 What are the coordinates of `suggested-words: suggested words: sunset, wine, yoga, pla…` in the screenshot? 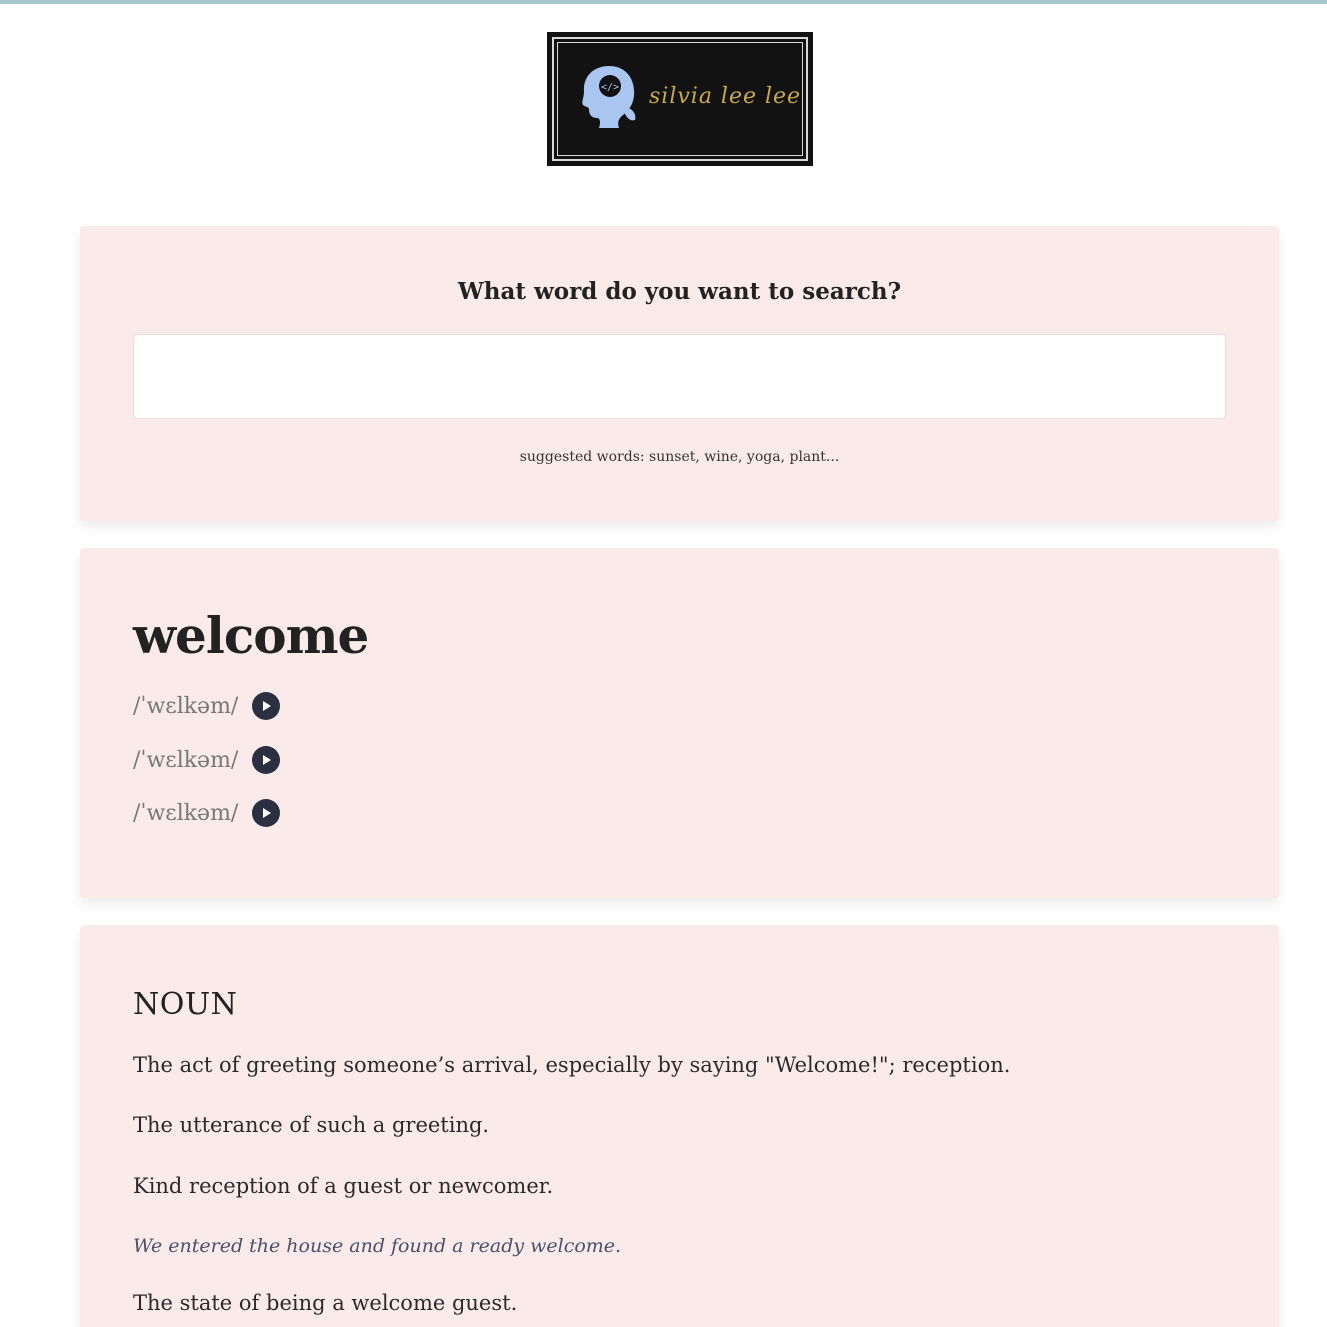 It's located at (679, 457).